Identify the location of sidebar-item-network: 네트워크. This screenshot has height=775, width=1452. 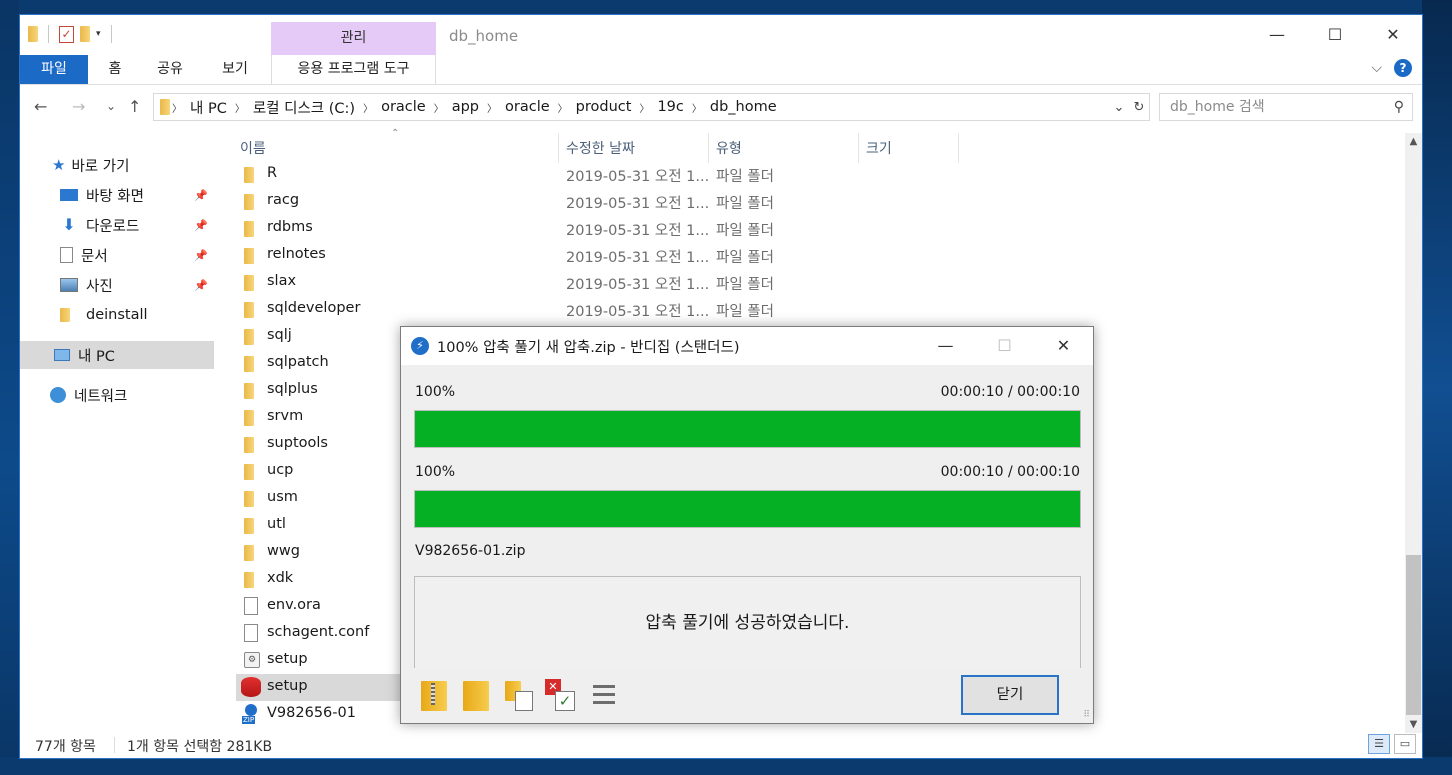
(117, 395).